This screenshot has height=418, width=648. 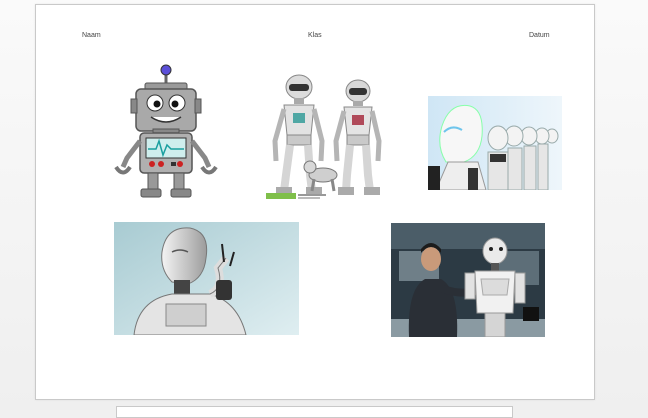 What do you see at coordinates (315, 35) in the screenshot?
I see `class-label: Klas` at bounding box center [315, 35].